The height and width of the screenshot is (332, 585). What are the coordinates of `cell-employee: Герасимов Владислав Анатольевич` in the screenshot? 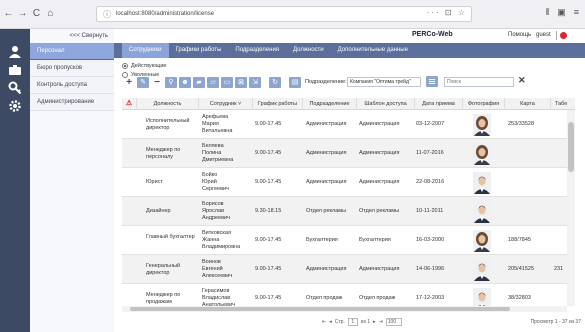 It's located at (219, 297).